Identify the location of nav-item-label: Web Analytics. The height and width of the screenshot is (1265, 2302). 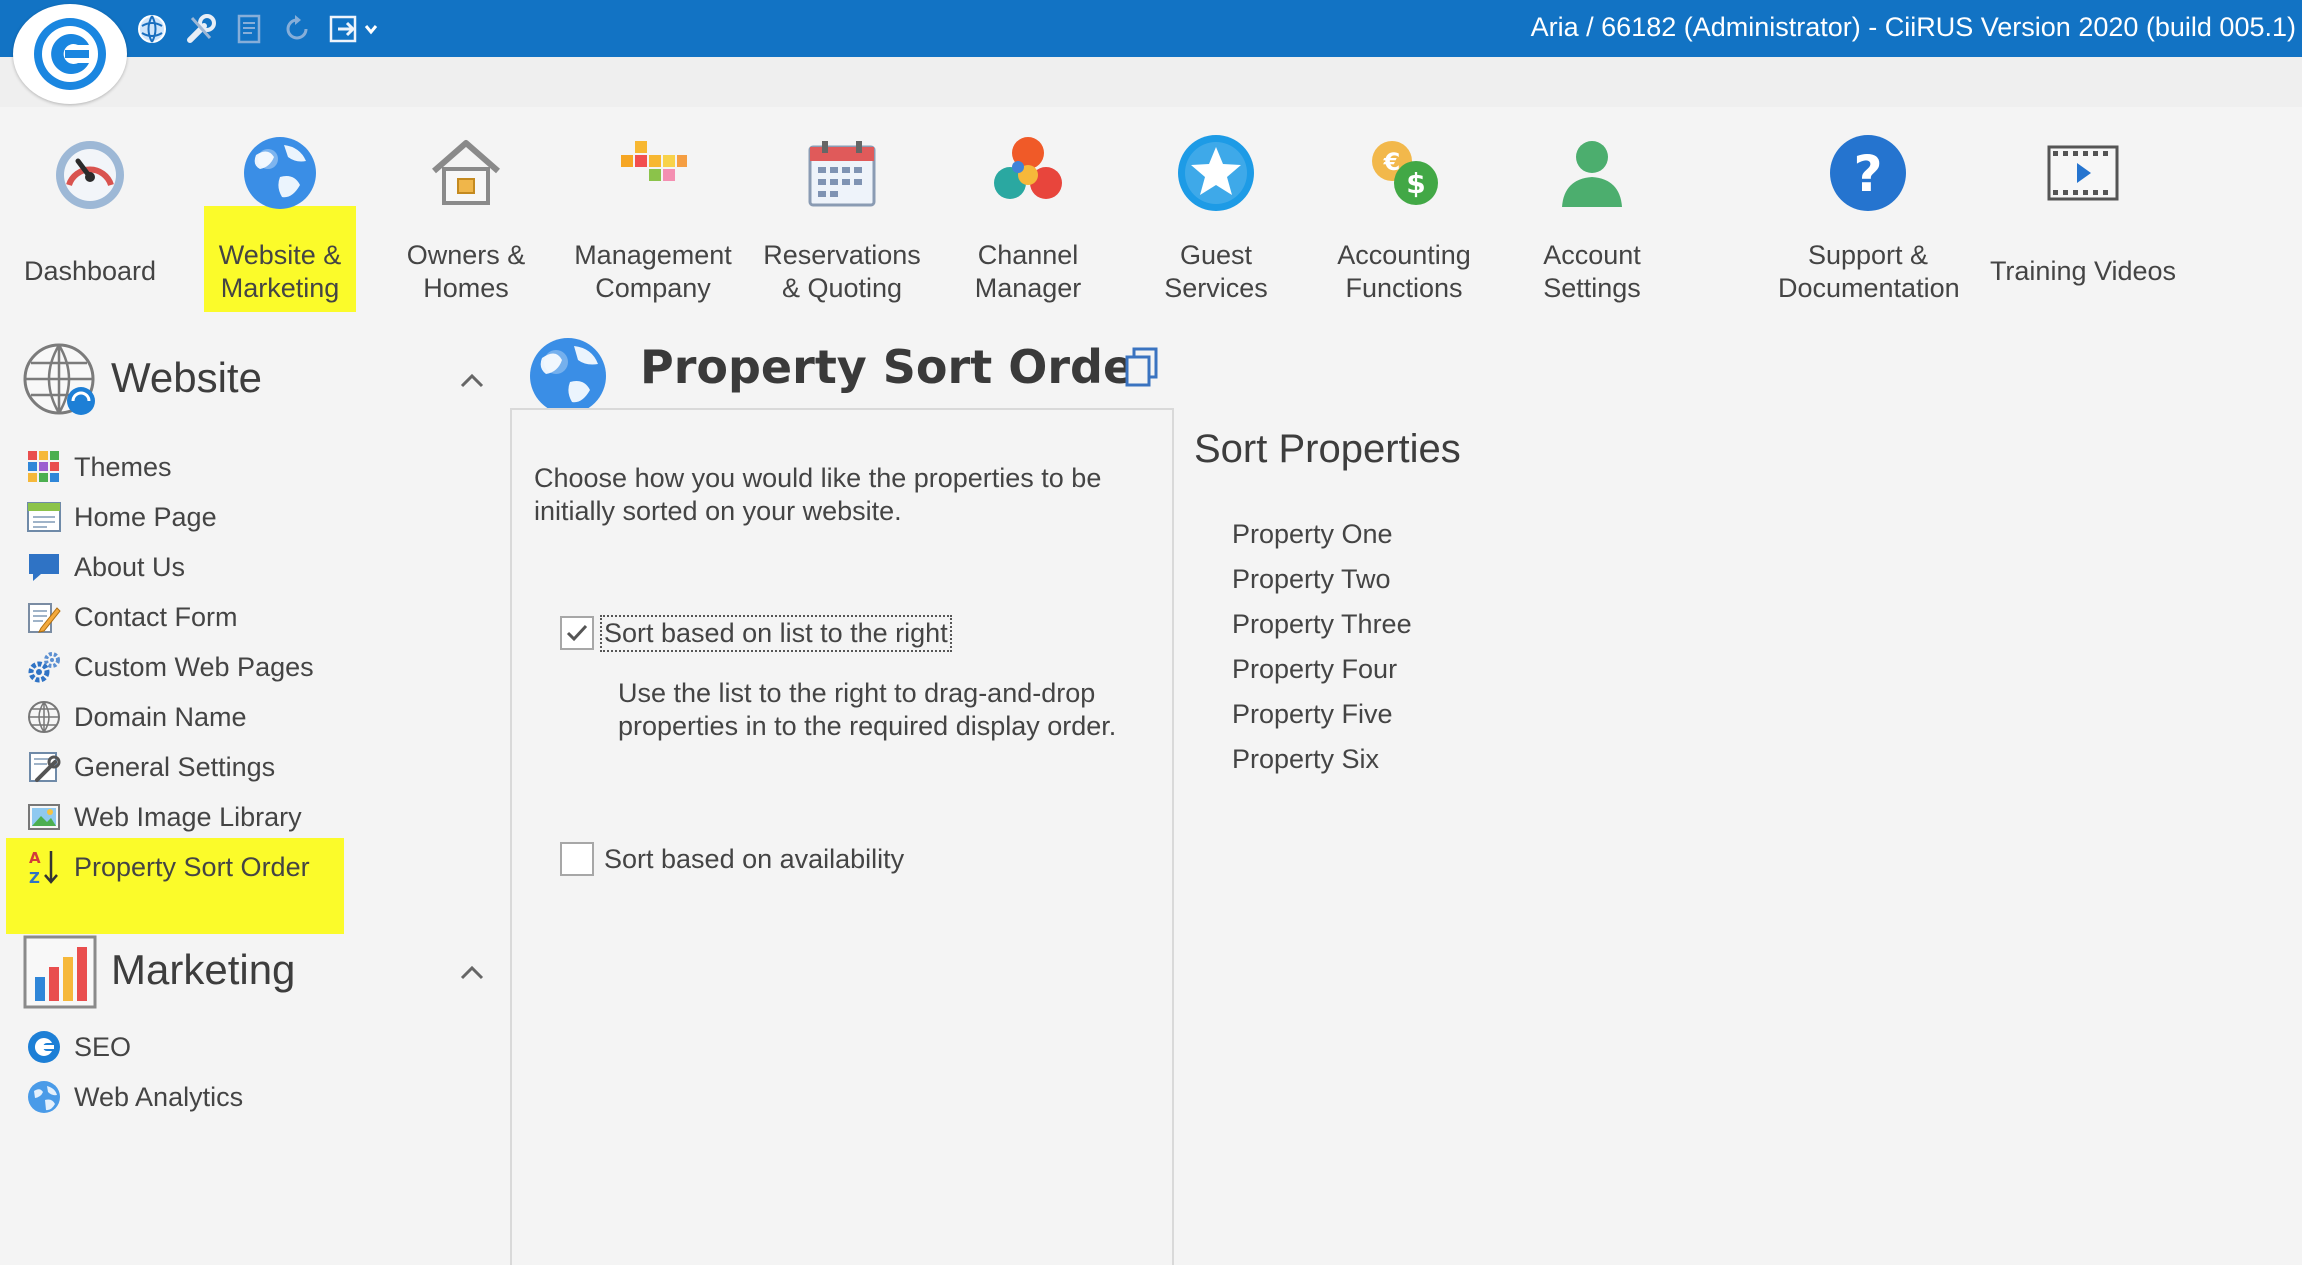
(159, 1096).